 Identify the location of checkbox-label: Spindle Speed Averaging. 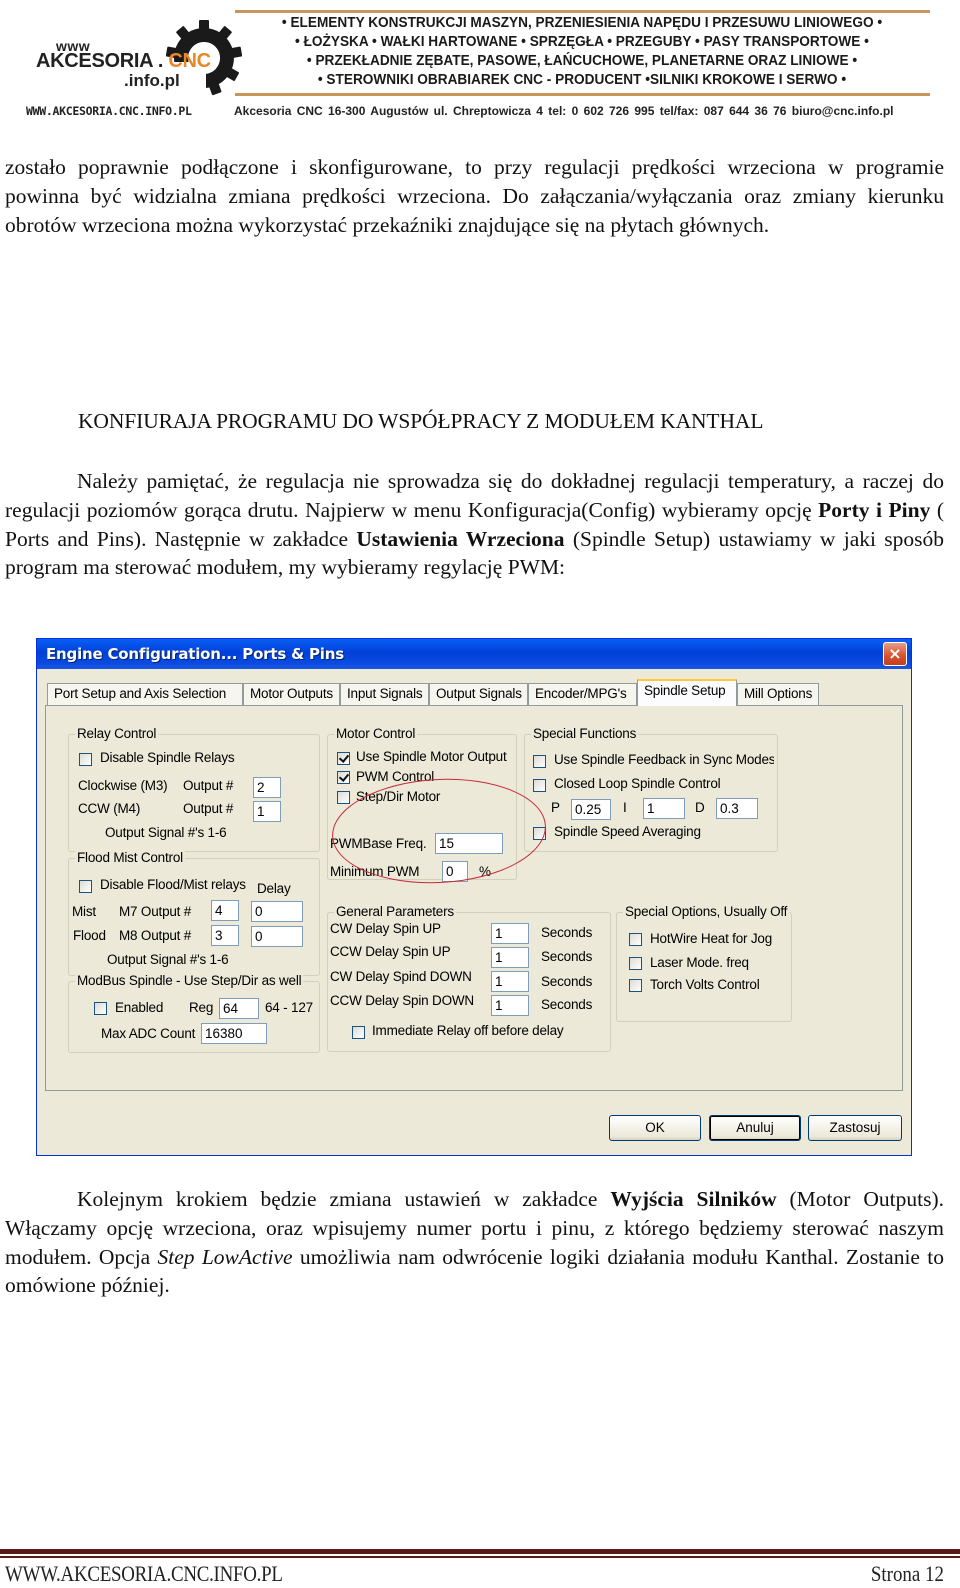
(627, 831).